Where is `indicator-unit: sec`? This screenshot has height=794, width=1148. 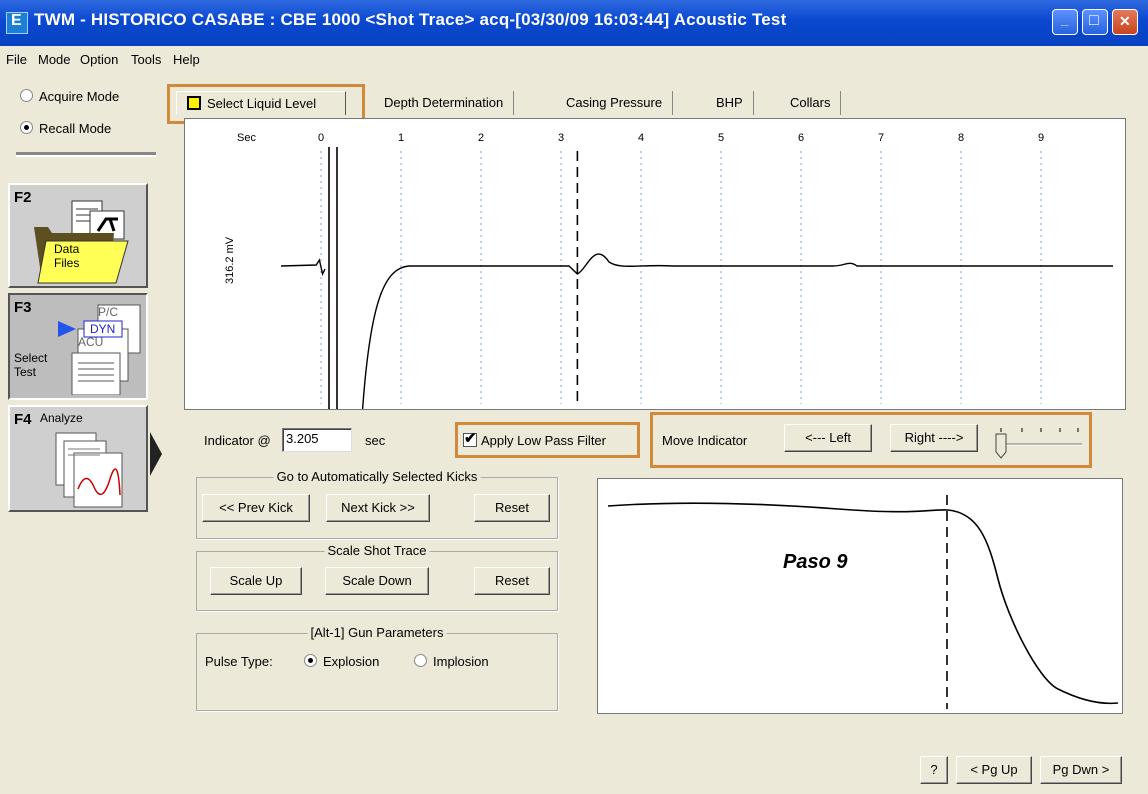
indicator-unit: sec is located at coordinates (375, 440).